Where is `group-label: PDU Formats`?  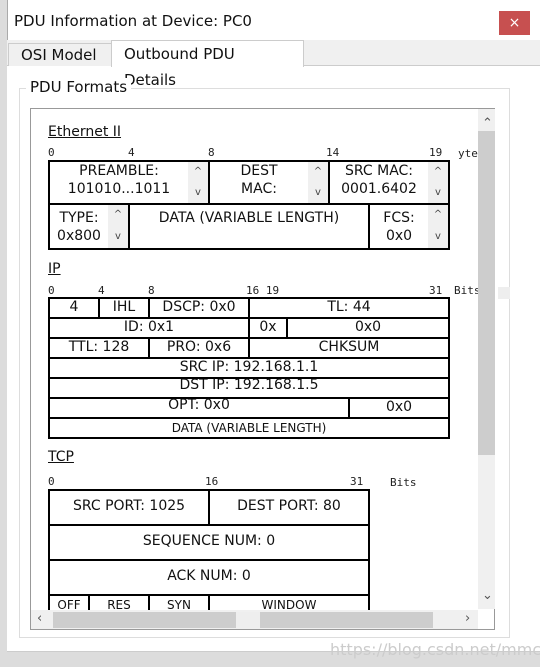 group-label: PDU Formats is located at coordinates (79, 87).